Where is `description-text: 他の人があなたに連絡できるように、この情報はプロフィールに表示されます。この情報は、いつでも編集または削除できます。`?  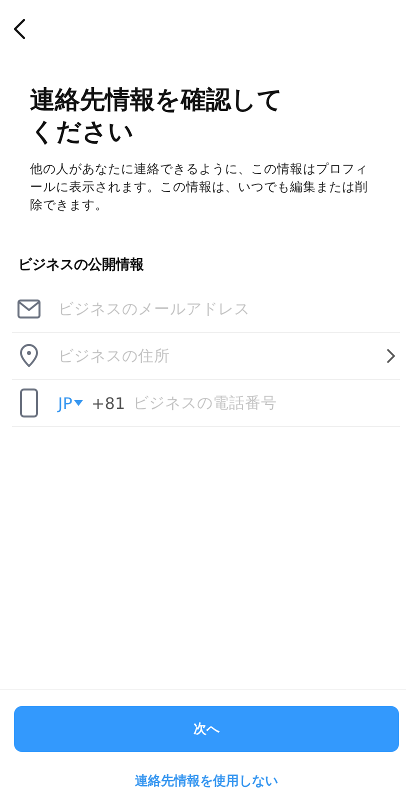
description-text: 他の人があなたに連絡できるように、この情報はプロフィールに表示されます。この情報は、いつでも編集または削除できます。 is located at coordinates (199, 187).